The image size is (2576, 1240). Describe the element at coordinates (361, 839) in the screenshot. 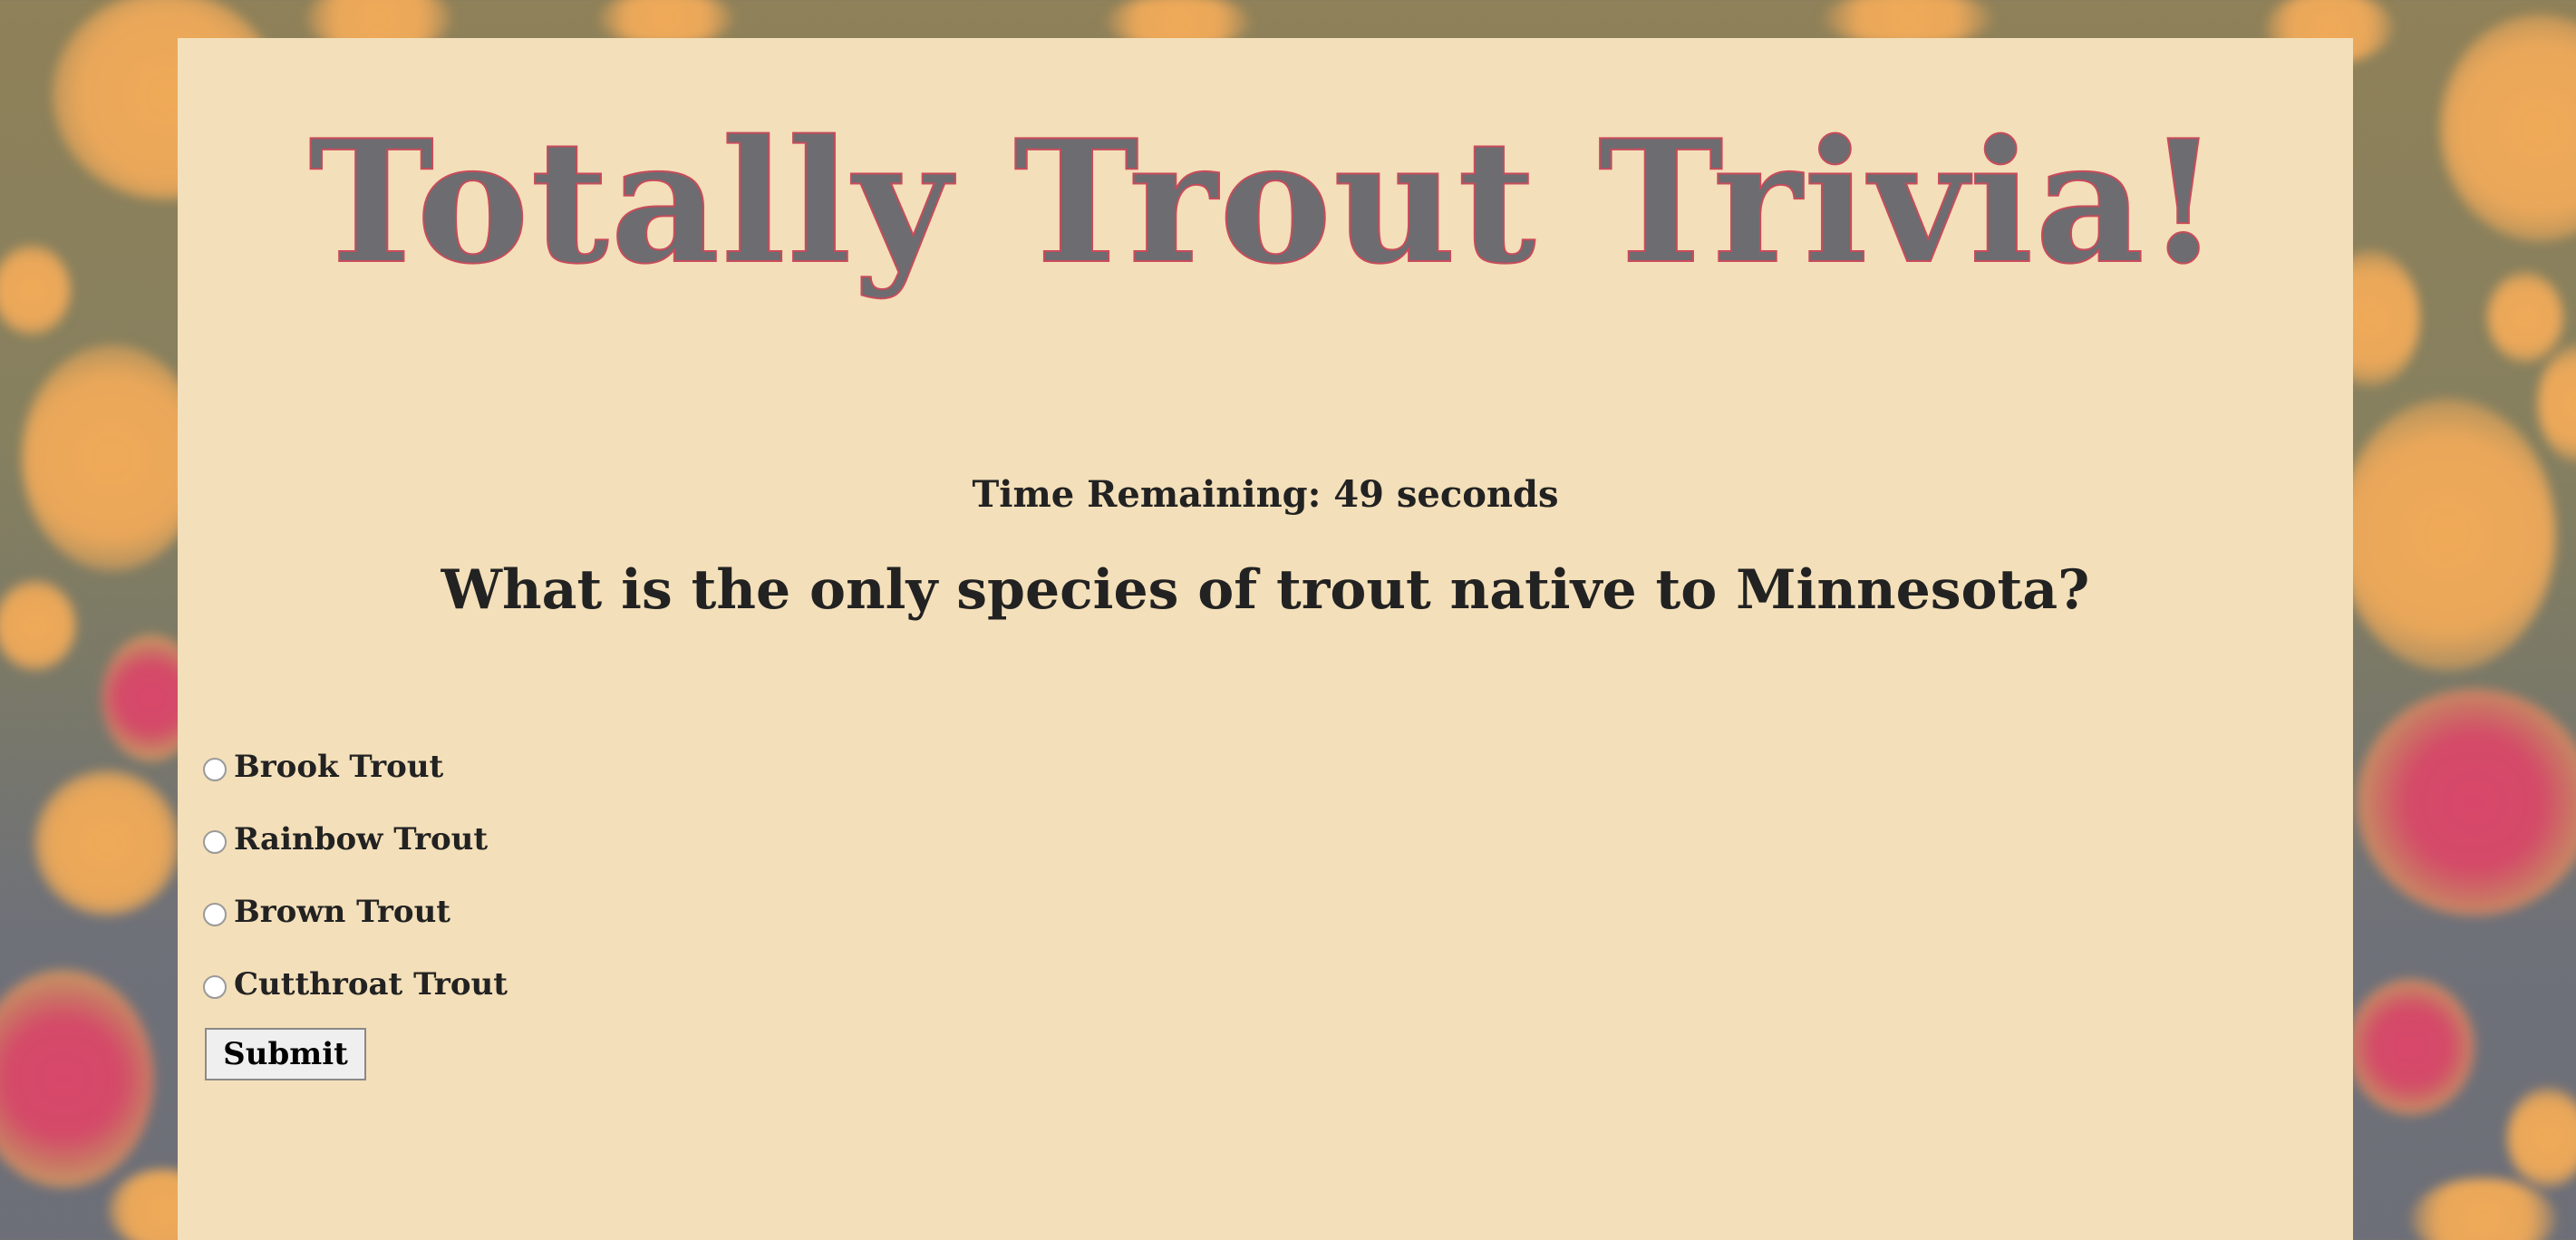

I see `answer-label: Rainbow Trout` at that location.